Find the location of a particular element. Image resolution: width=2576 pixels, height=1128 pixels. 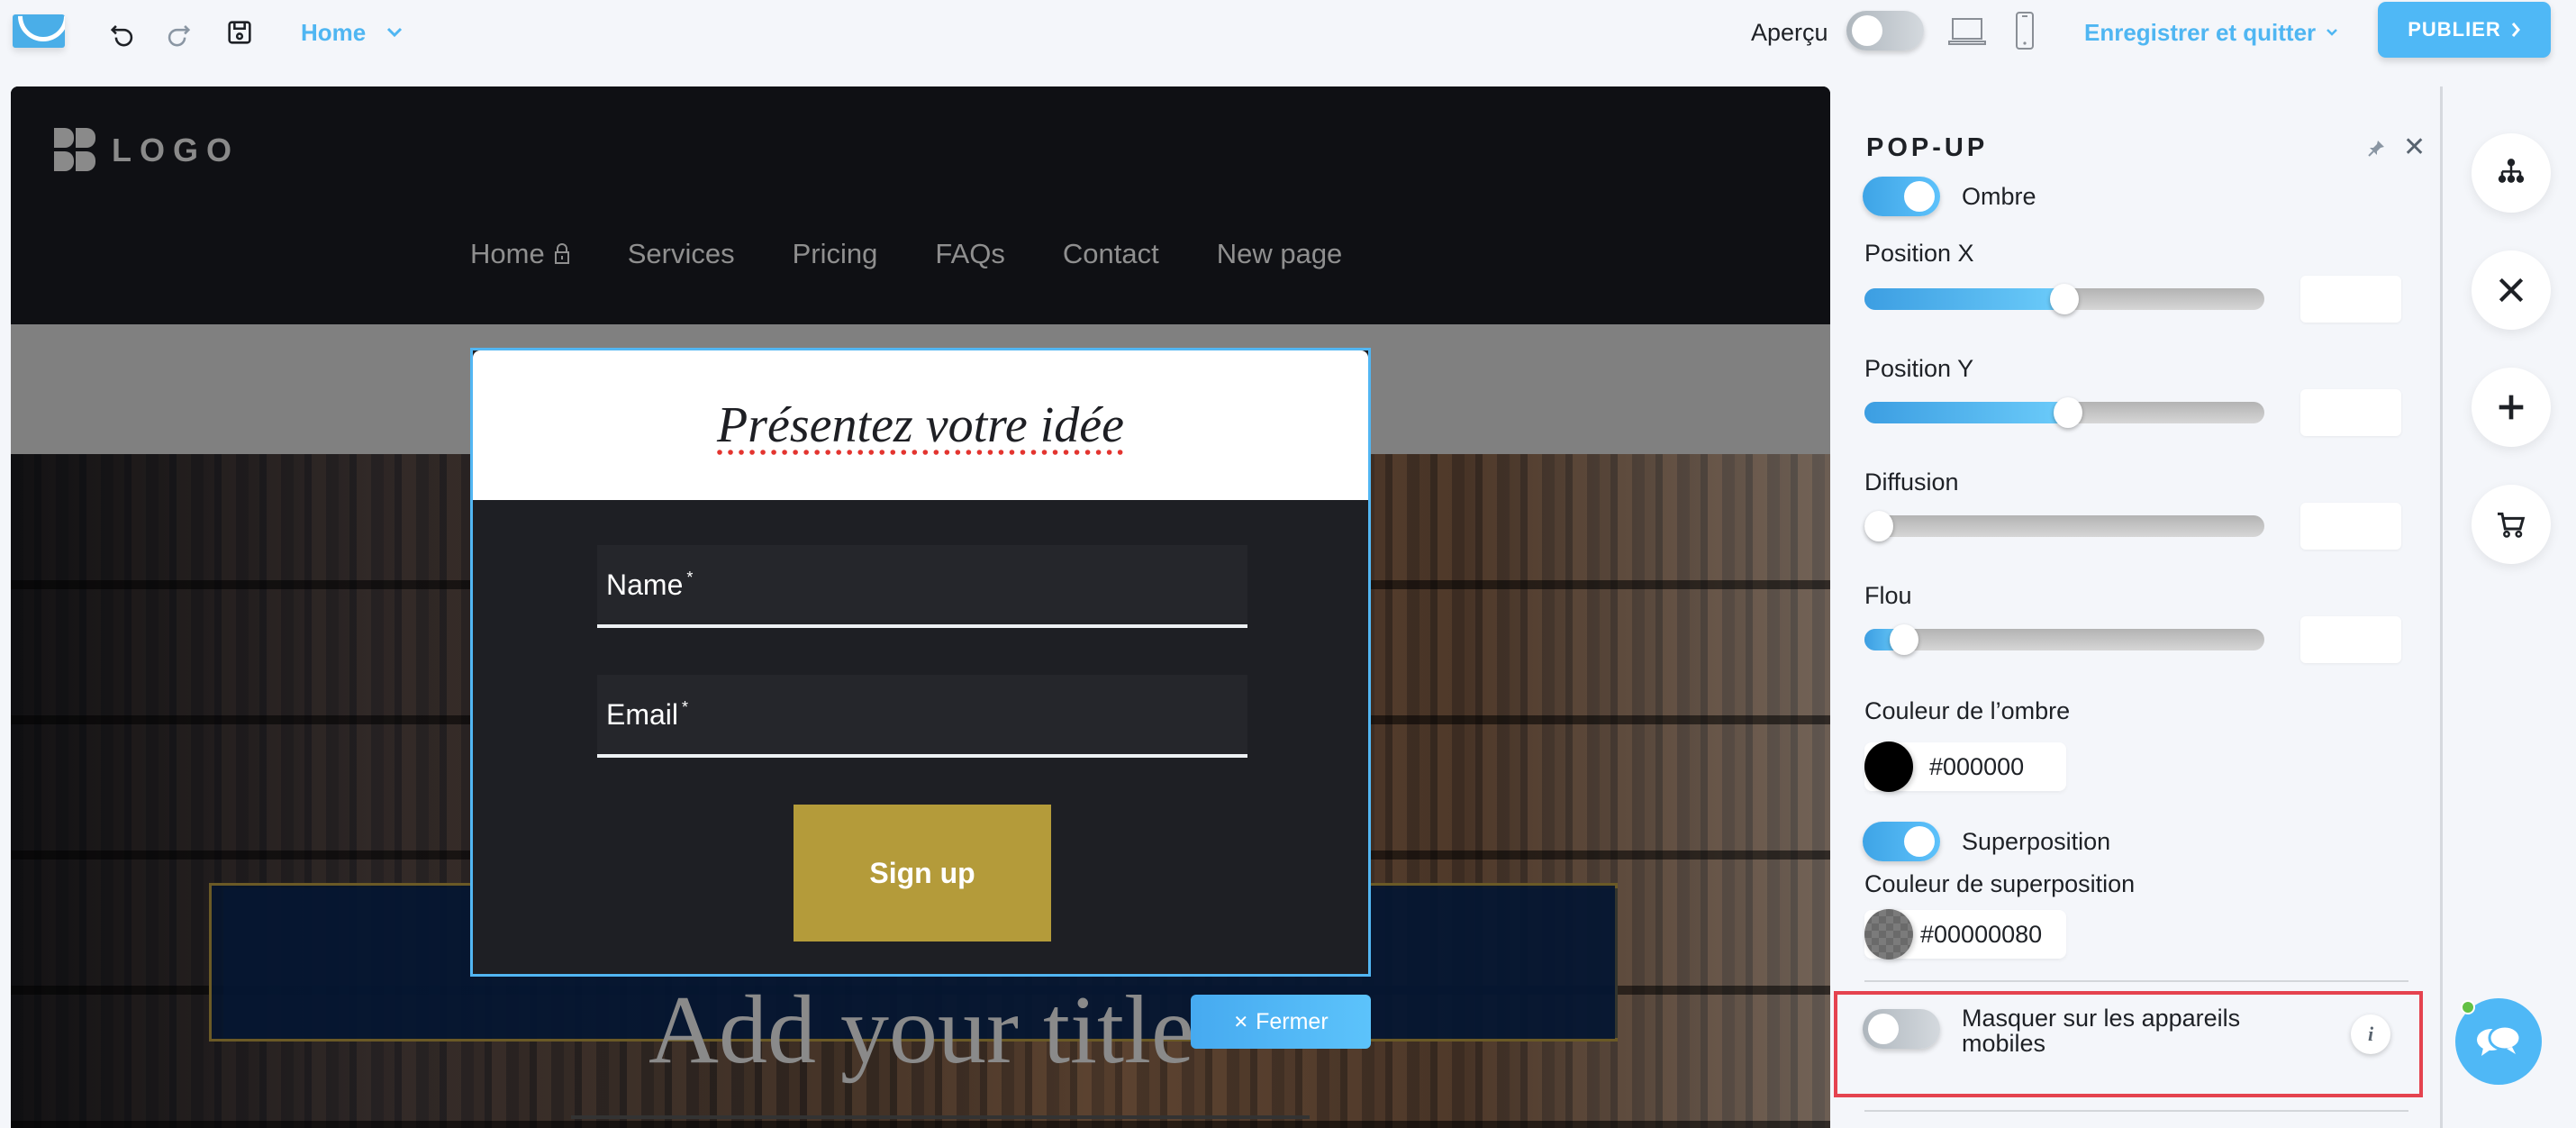

logo-mark-icon is located at coordinates (76, 150).